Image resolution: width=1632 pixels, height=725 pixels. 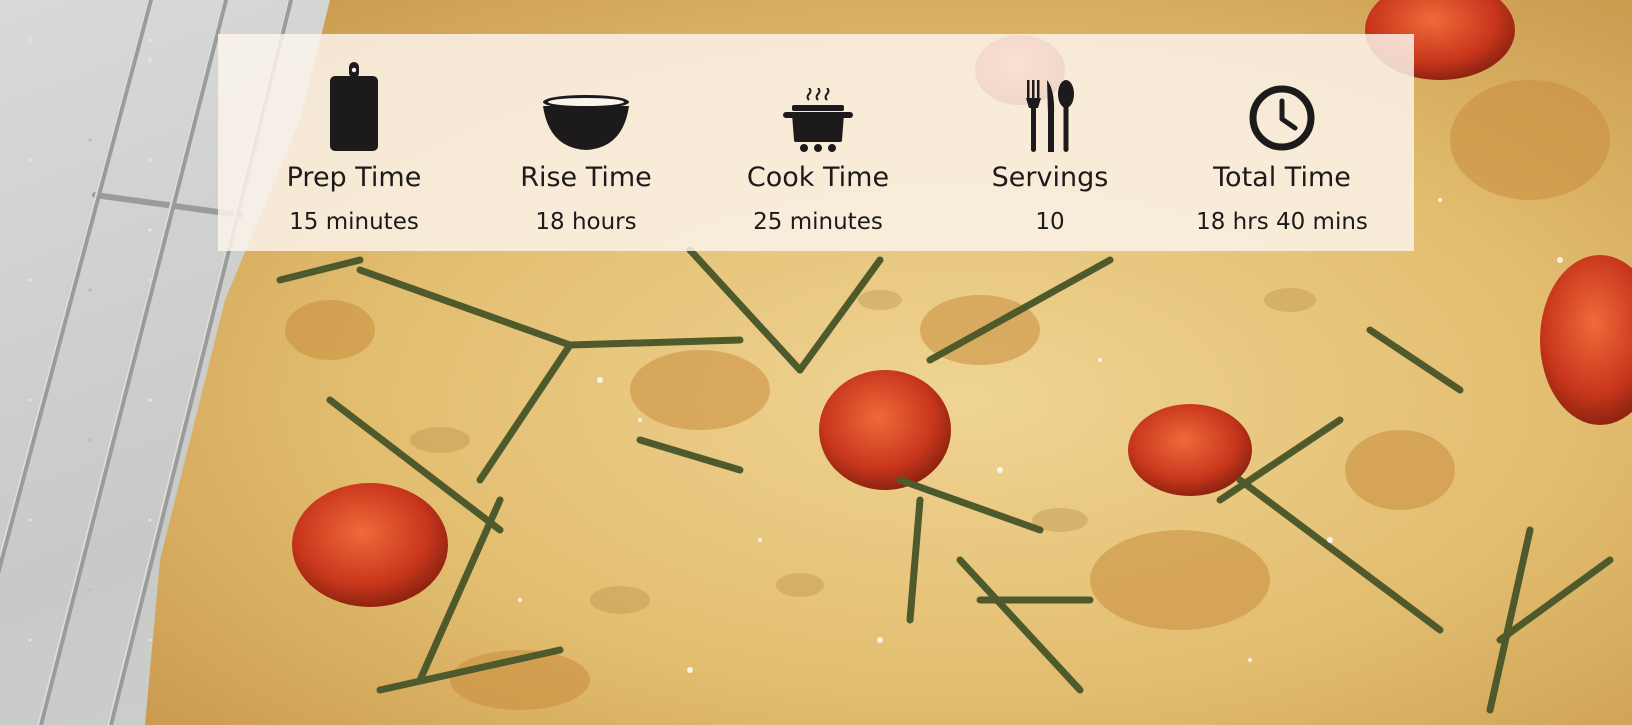 I want to click on stat-value: 18 hrs 40 mins, so click(x=1282, y=222).